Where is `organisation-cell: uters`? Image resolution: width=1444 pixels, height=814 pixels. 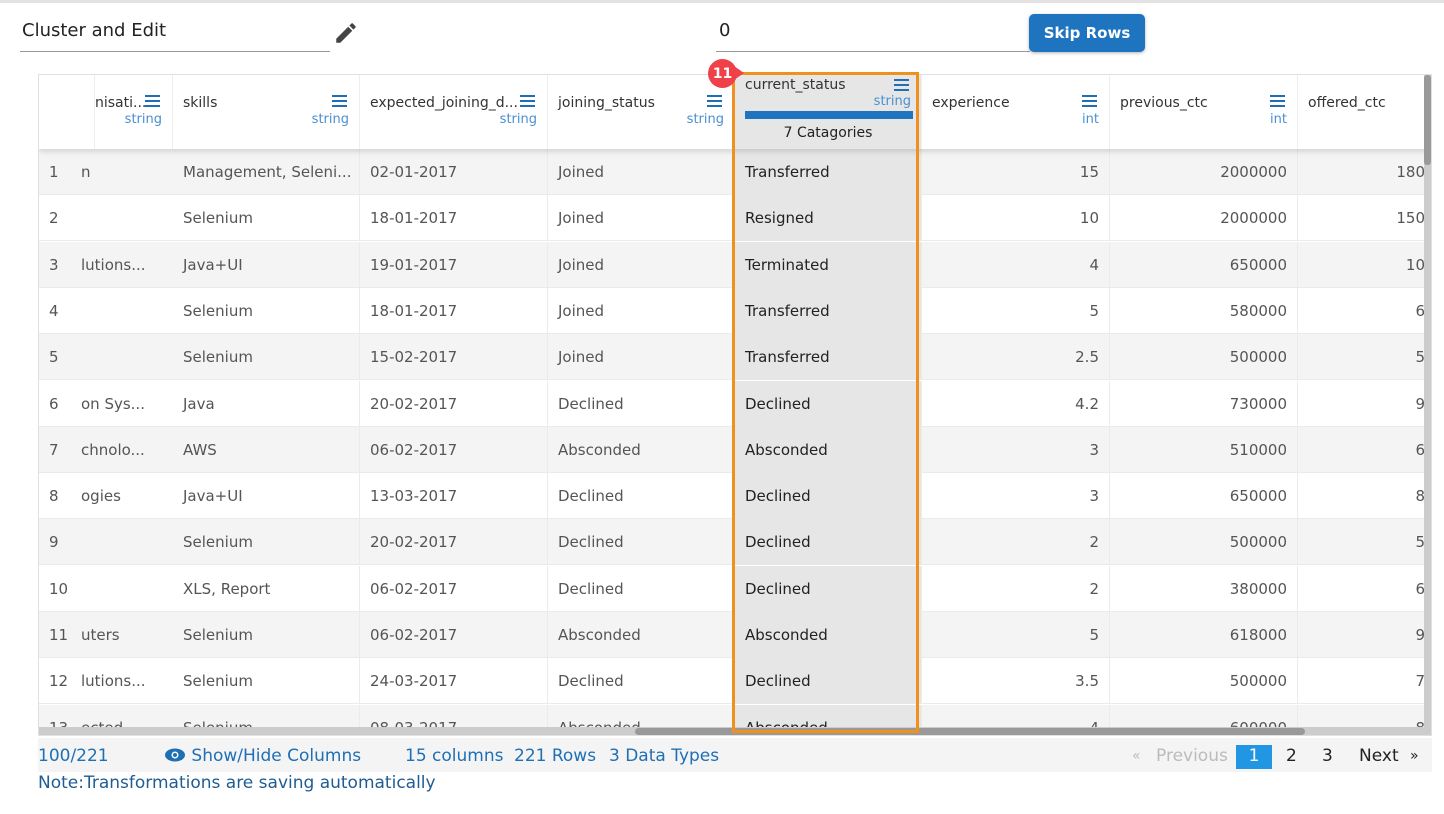 organisation-cell: uters is located at coordinates (127, 635).